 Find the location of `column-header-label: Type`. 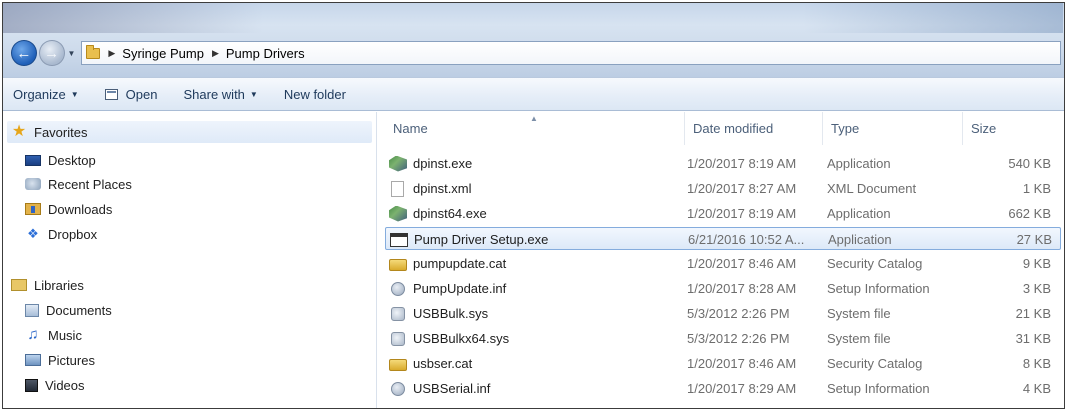

column-header-label: Type is located at coordinates (845, 128).